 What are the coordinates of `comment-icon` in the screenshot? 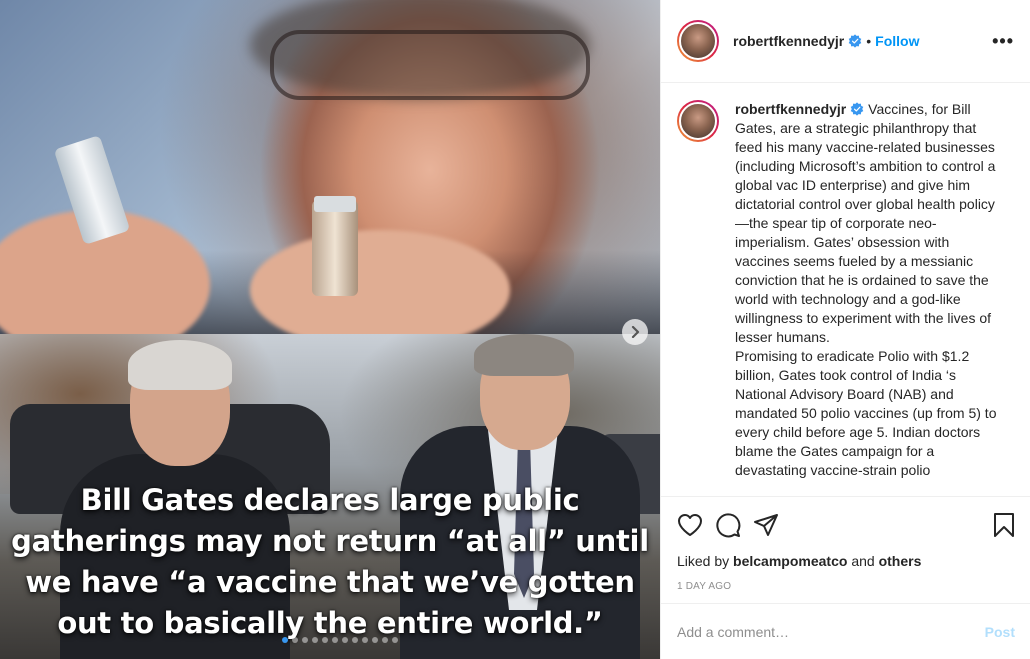 It's located at (728, 525).